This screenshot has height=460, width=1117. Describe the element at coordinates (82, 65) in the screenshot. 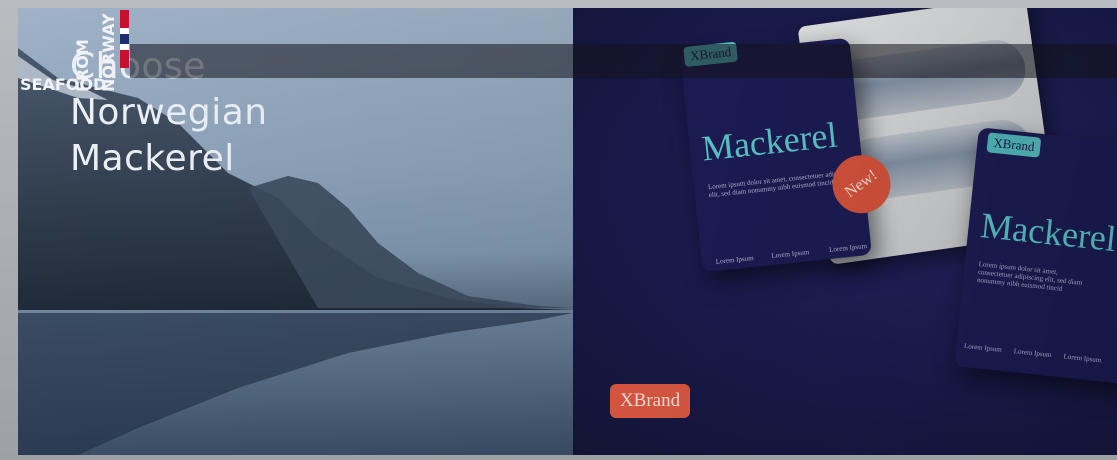

I see `logo-line-from: FROM` at that location.